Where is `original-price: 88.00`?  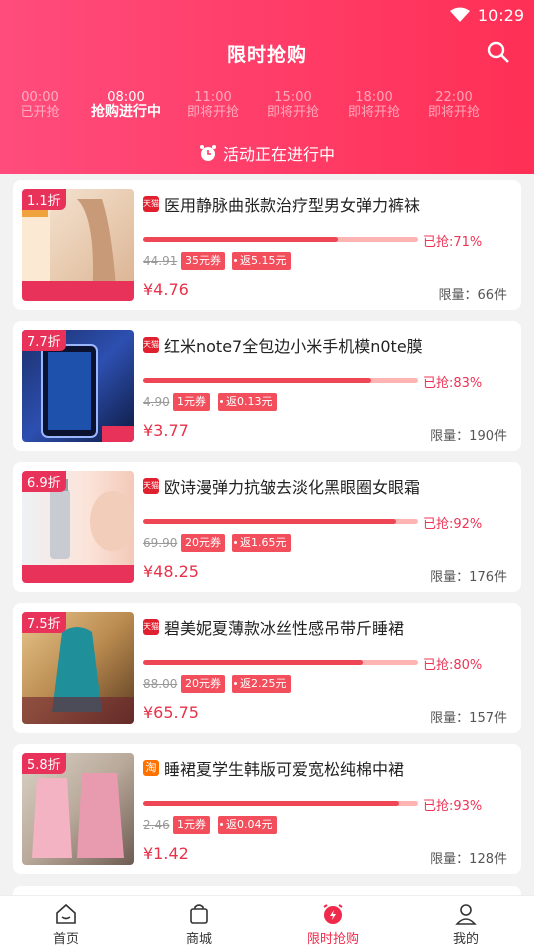
original-price: 88.00 is located at coordinates (160, 684).